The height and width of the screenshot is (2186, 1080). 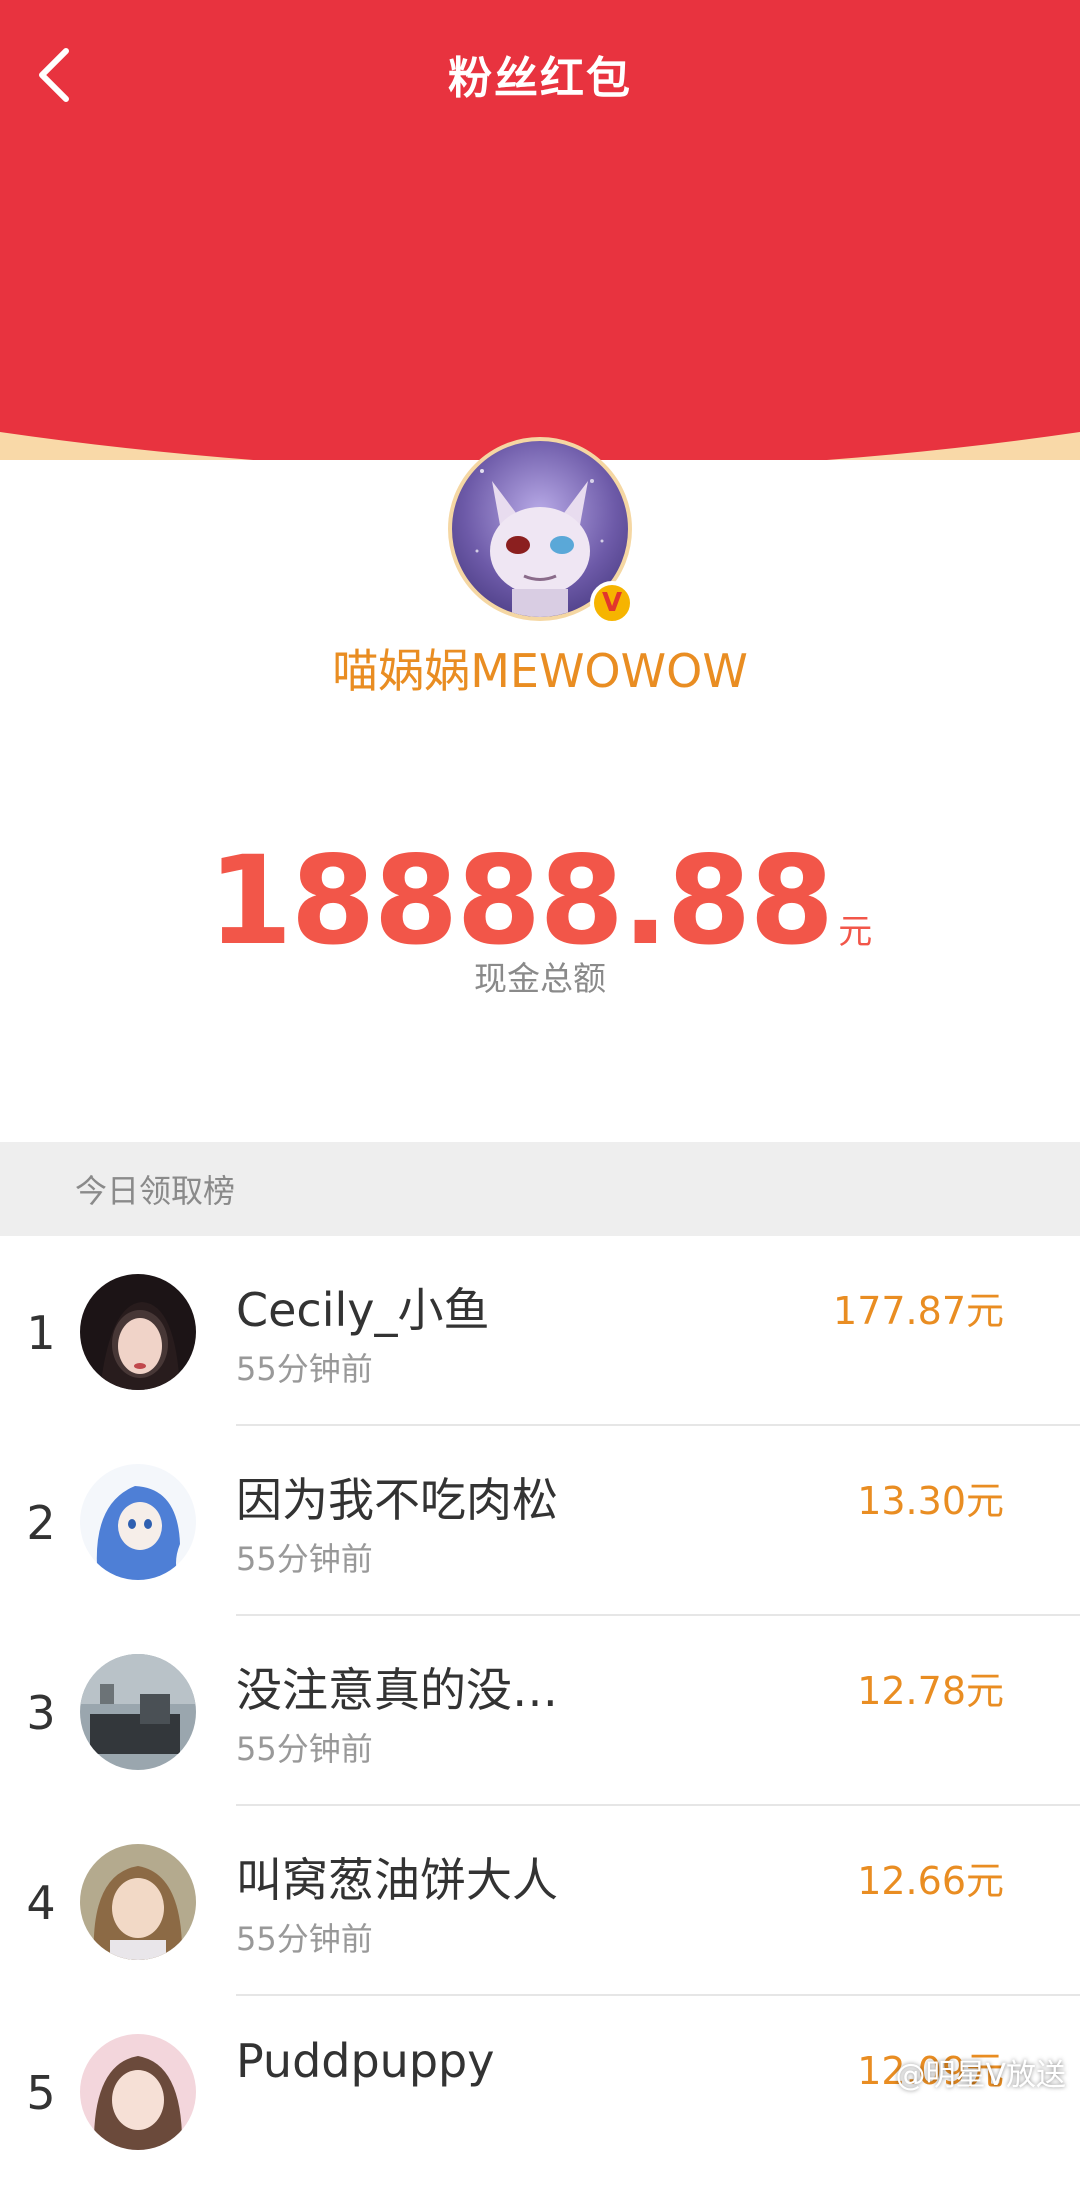 What do you see at coordinates (540, 78) in the screenshot?
I see `page-title: 粉丝红包` at bounding box center [540, 78].